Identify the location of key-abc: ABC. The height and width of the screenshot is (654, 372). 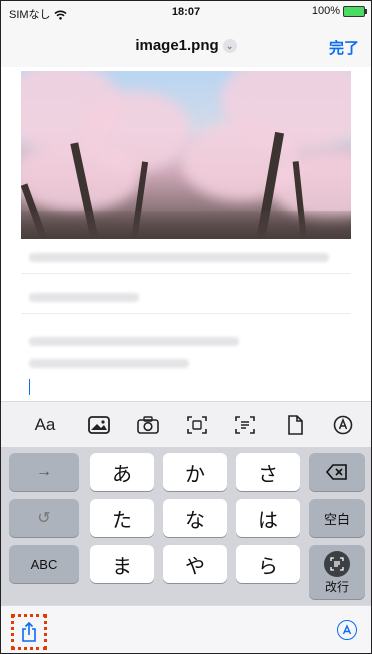
(44, 564).